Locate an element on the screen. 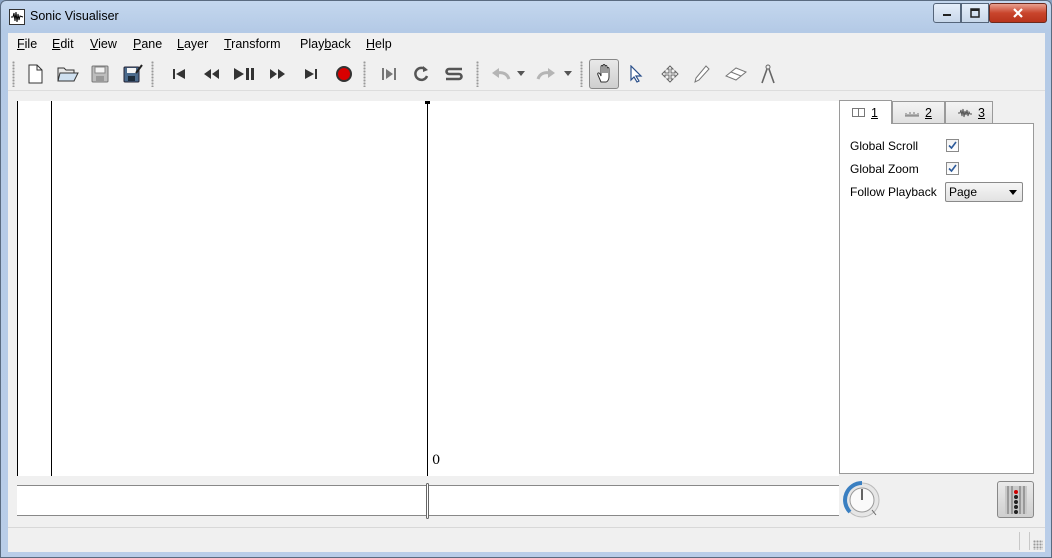 The width and height of the screenshot is (1052, 558). playhead-line is located at coordinates (427, 288).